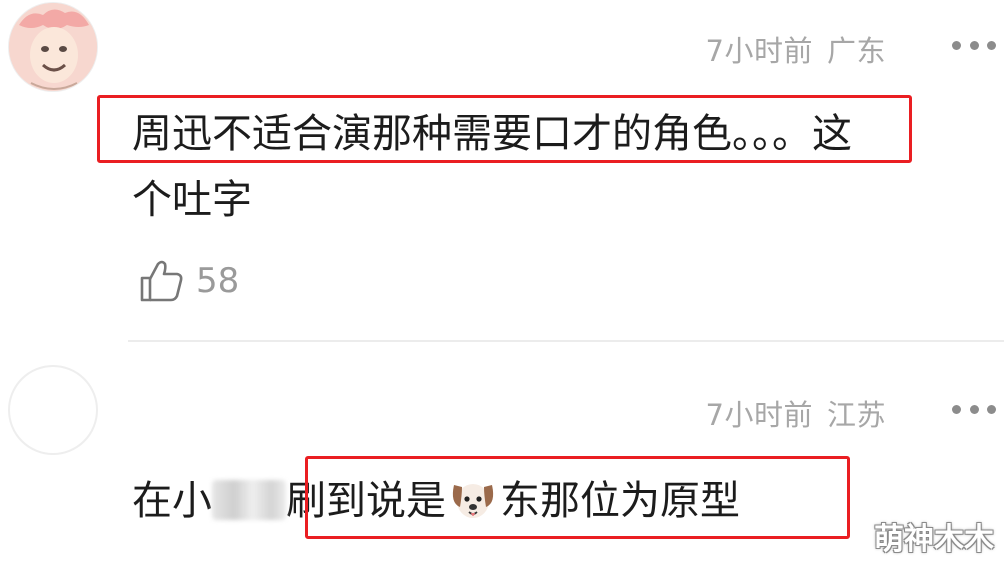 The height and width of the screenshot is (568, 1004). Describe the element at coordinates (856, 51) in the screenshot. I see `comment-location: 广东` at that location.